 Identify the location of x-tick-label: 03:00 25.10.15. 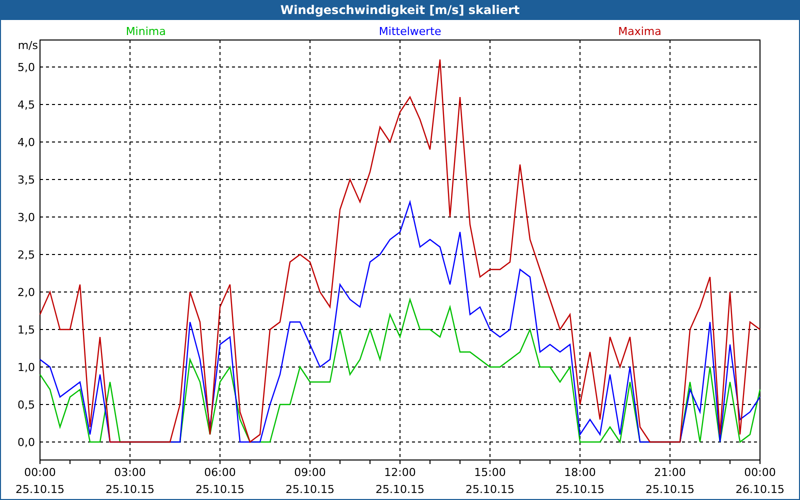
(130, 481).